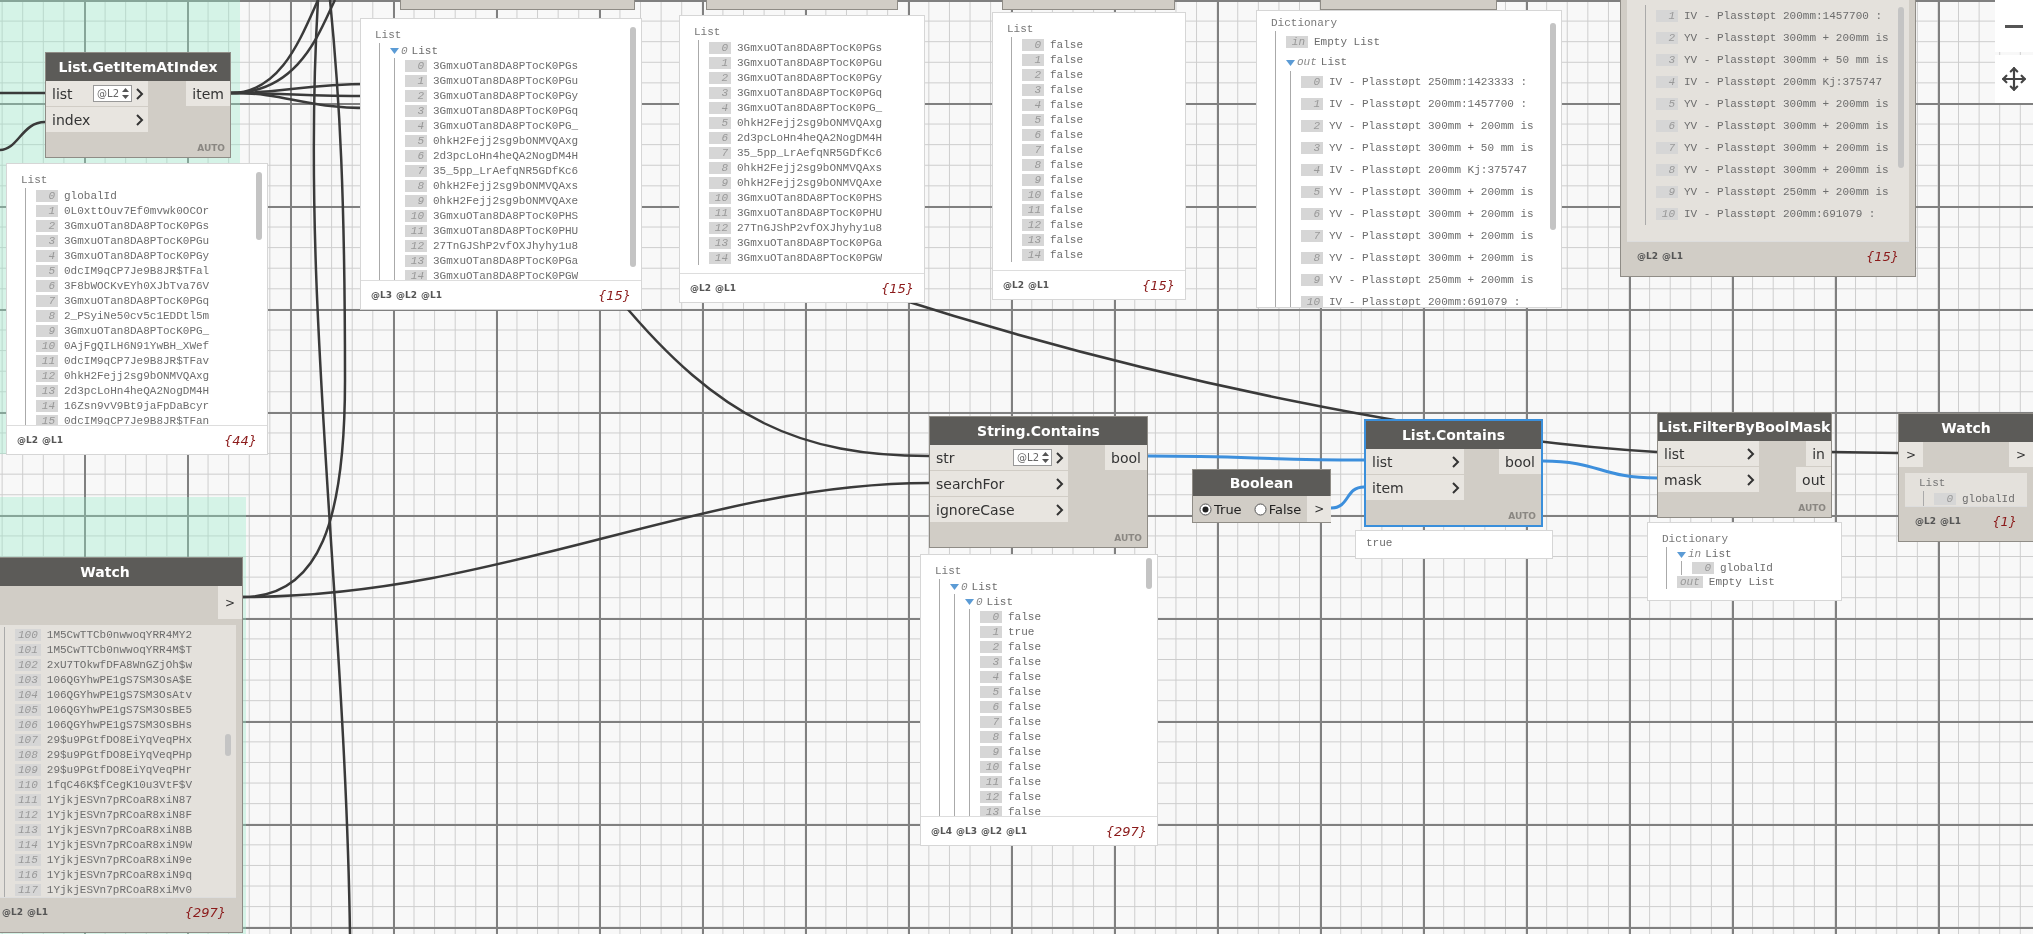 The height and width of the screenshot is (934, 2033). Describe the element at coordinates (138, 67) in the screenshot. I see `node-title: List.GetItemAtIndex` at that location.